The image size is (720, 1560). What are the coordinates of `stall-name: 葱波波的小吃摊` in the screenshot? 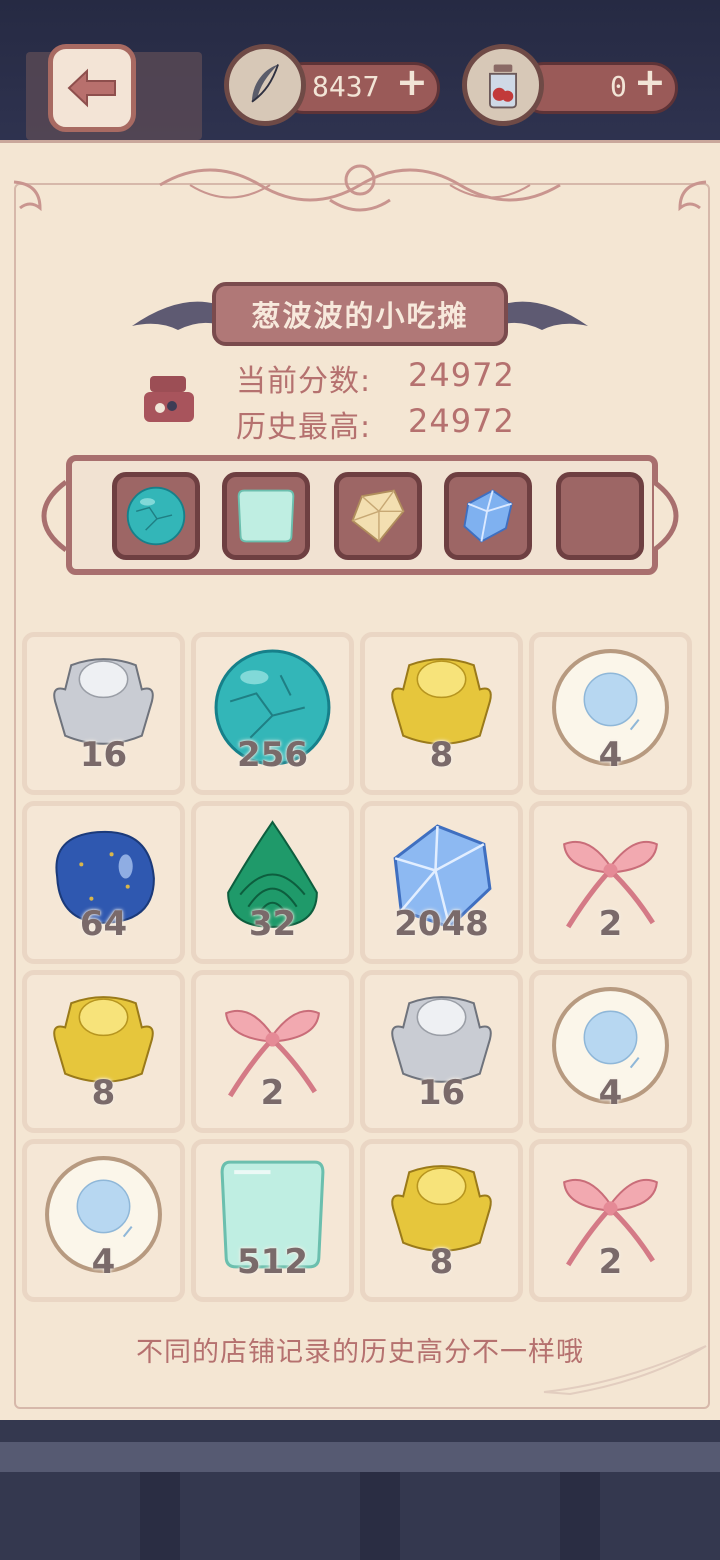 It's located at (360, 316).